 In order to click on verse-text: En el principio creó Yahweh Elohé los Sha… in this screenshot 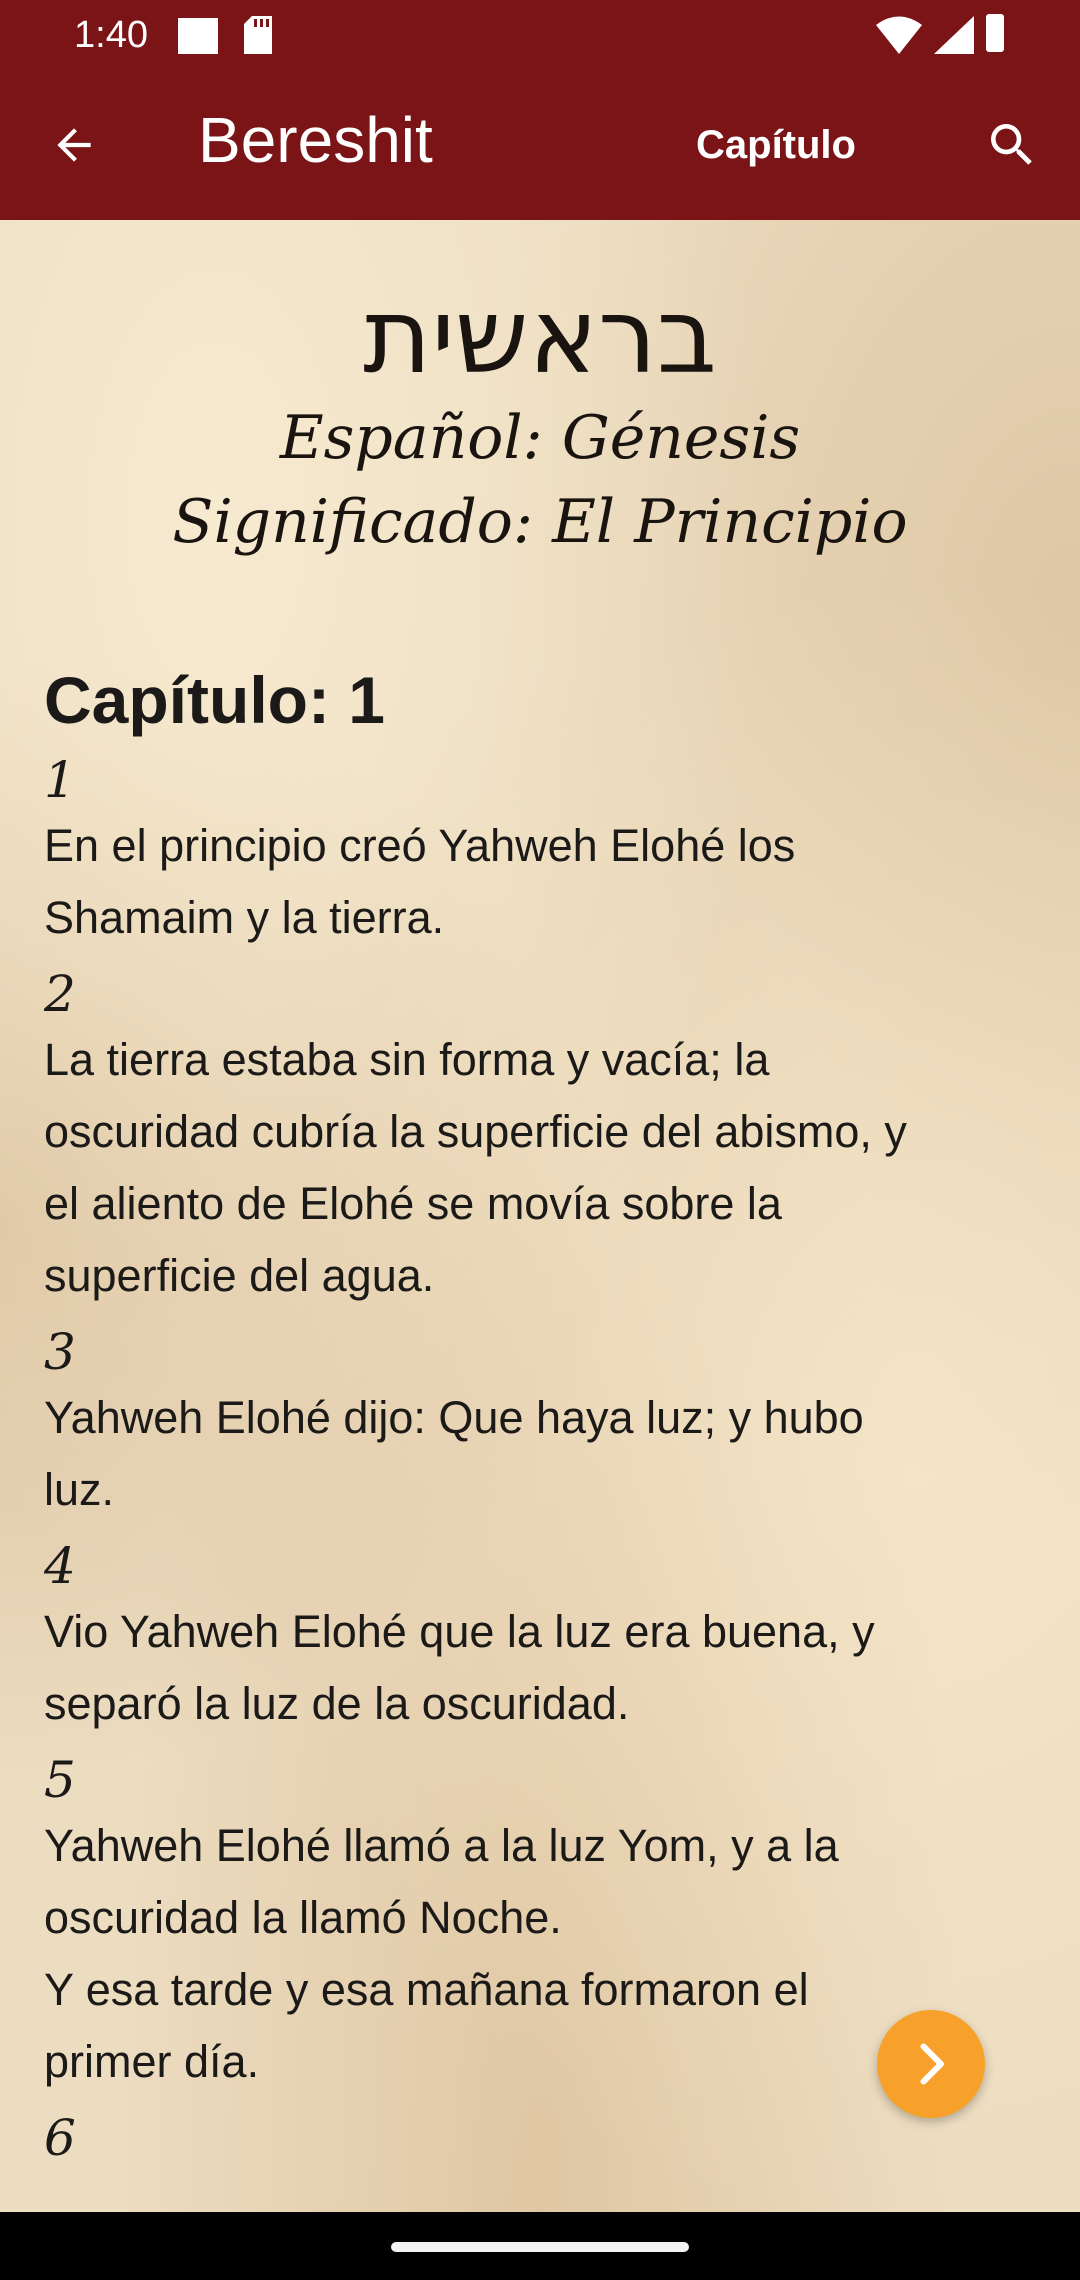, I will do `click(539, 882)`.